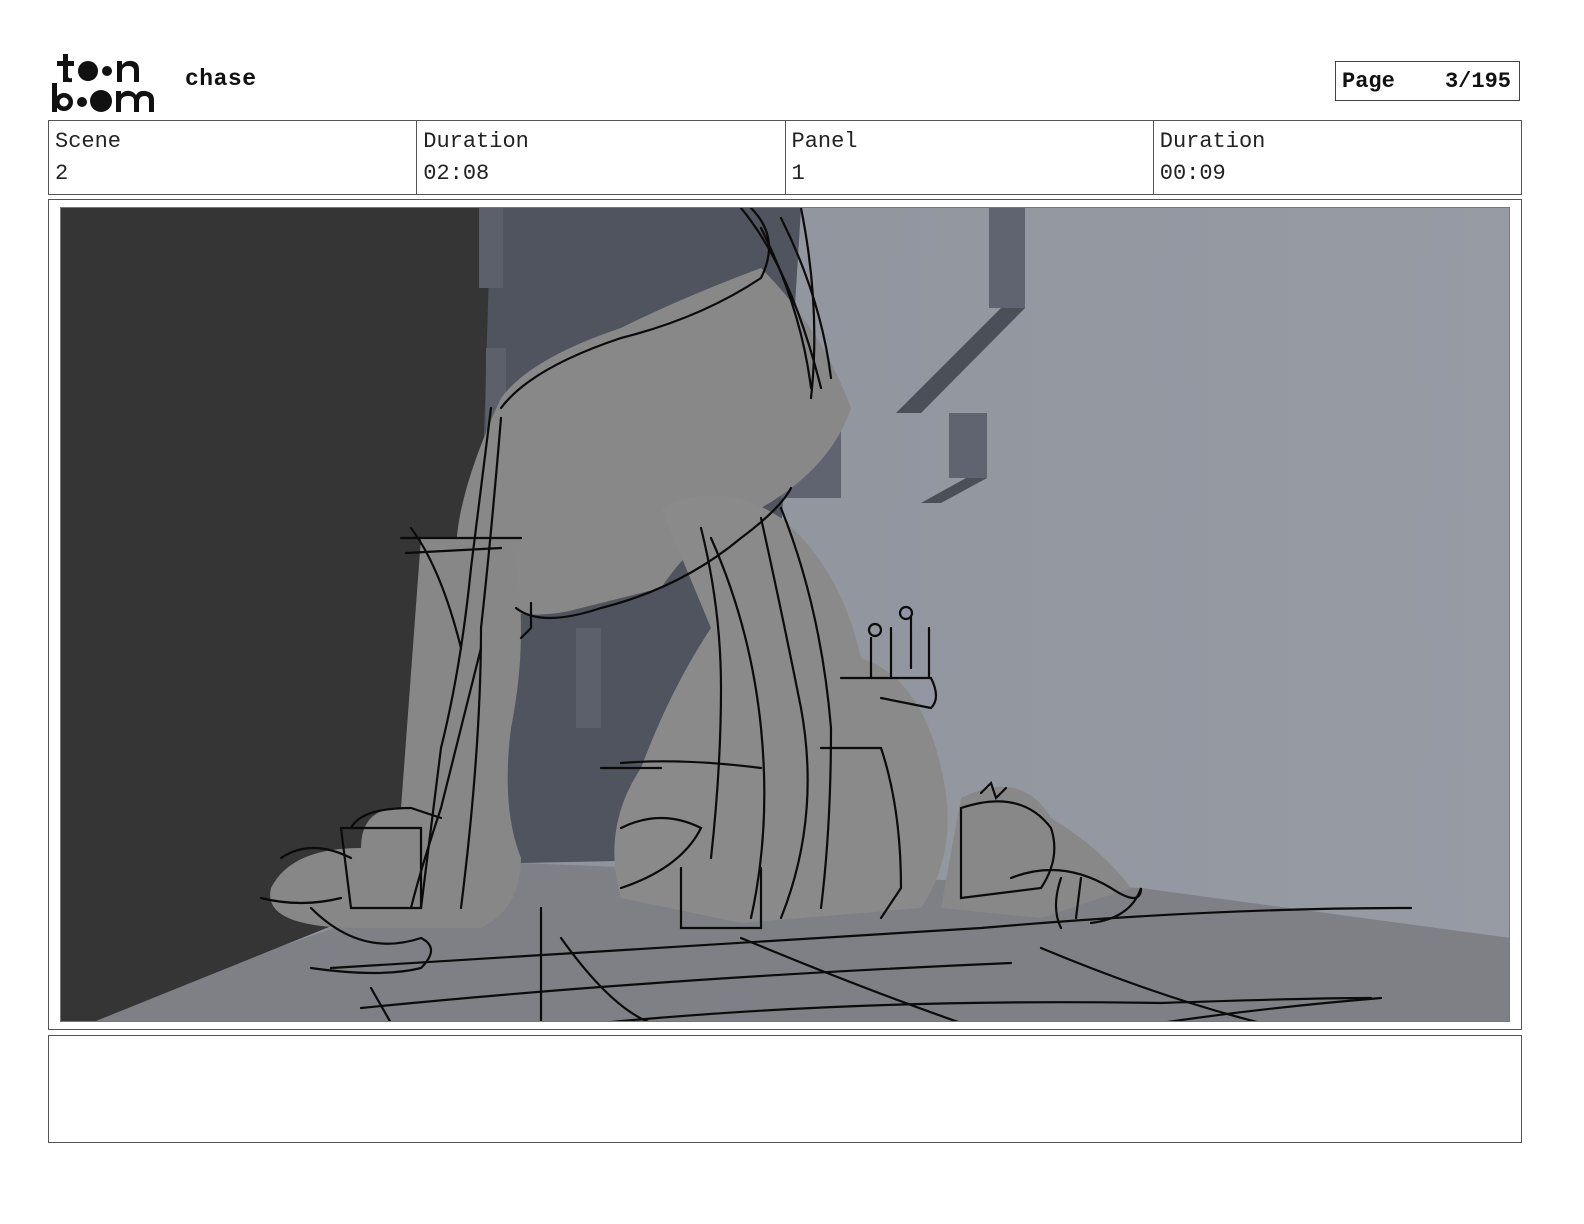 This screenshot has height=1224, width=1584. I want to click on toon-boom-logo, so click(108, 83).